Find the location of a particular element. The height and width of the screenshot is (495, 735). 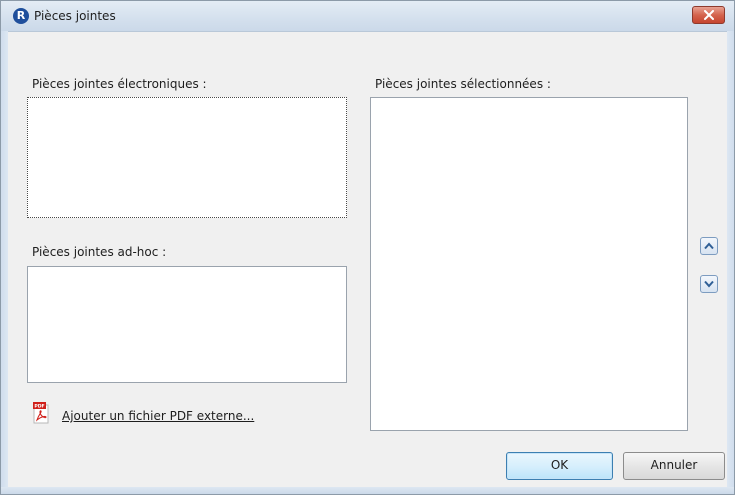

close-button is located at coordinates (708, 15).